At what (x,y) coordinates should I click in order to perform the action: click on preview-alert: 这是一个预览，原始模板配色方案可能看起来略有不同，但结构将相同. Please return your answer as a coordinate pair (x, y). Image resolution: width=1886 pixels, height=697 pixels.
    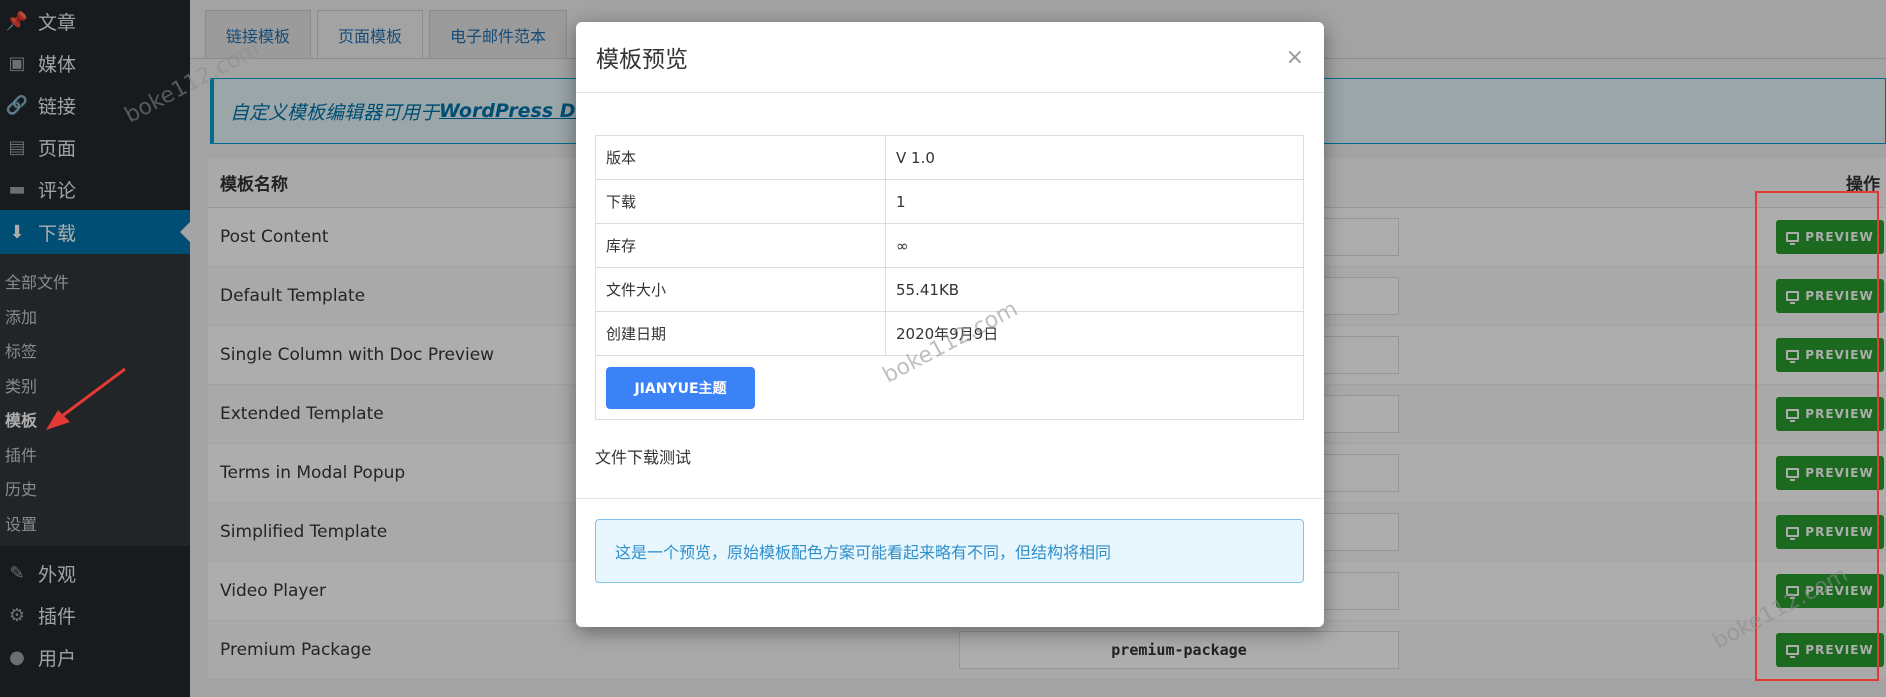
    Looking at the image, I should click on (949, 551).